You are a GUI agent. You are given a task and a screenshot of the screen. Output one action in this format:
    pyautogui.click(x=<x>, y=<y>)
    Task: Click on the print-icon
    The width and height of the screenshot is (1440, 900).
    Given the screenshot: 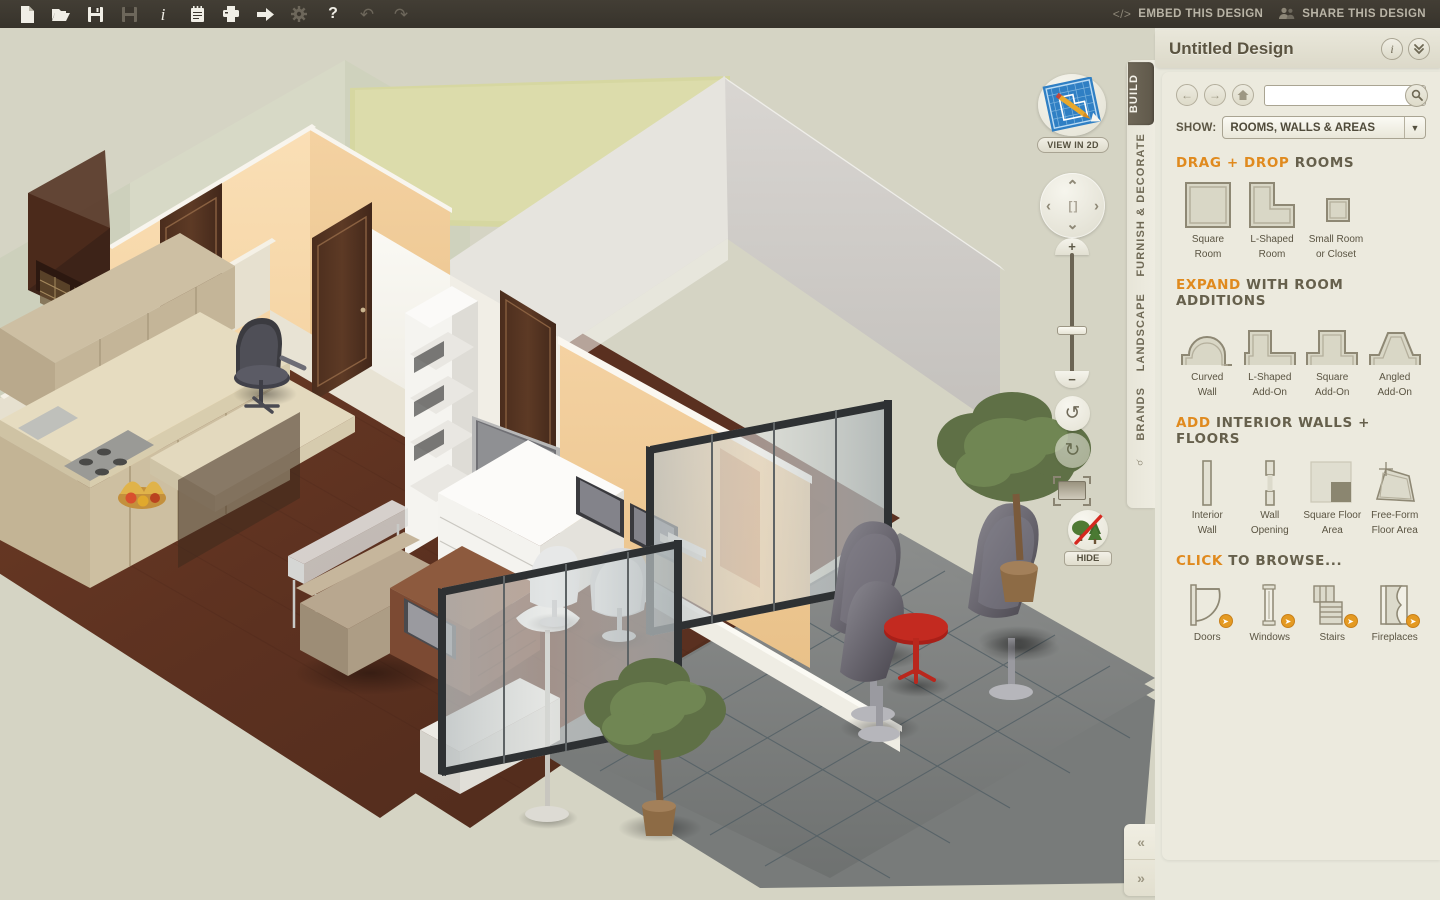 What is the action you would take?
    pyautogui.click(x=231, y=14)
    